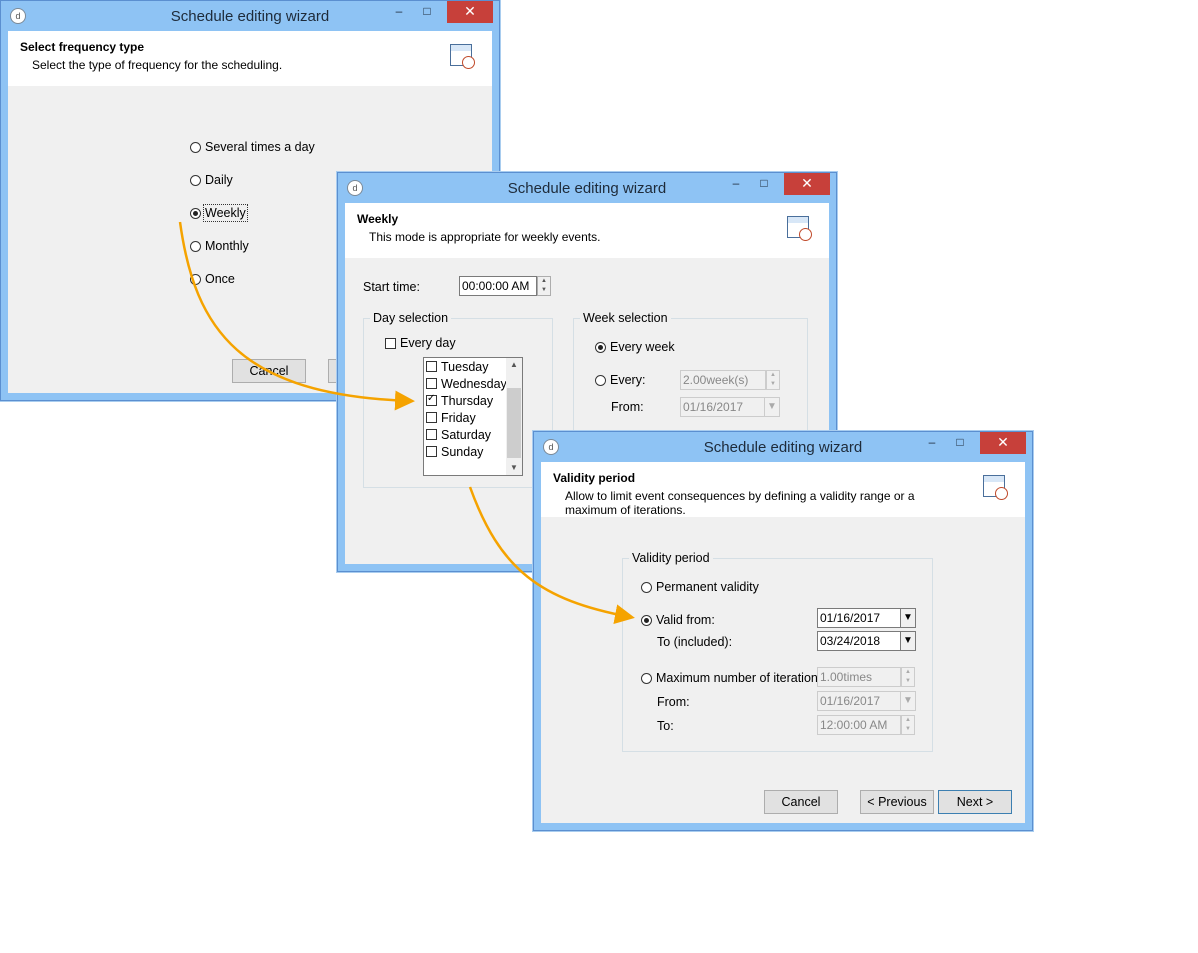  Describe the element at coordinates (642, 347) in the screenshot. I see `every-week-label: Every week` at that location.